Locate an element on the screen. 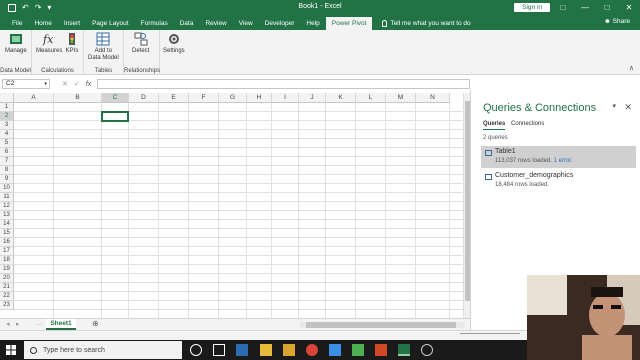 This screenshot has height=360, width=640. row-header-20: 20 is located at coordinates (7, 278).